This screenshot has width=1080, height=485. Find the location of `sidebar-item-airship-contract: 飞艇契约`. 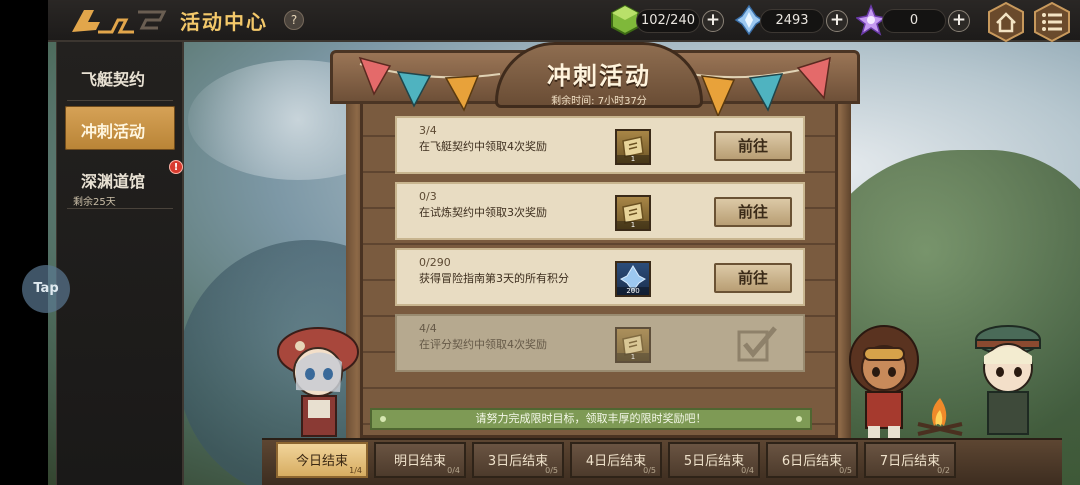

sidebar-item-airship-contract: 飞艇契约 is located at coordinates (120, 76).